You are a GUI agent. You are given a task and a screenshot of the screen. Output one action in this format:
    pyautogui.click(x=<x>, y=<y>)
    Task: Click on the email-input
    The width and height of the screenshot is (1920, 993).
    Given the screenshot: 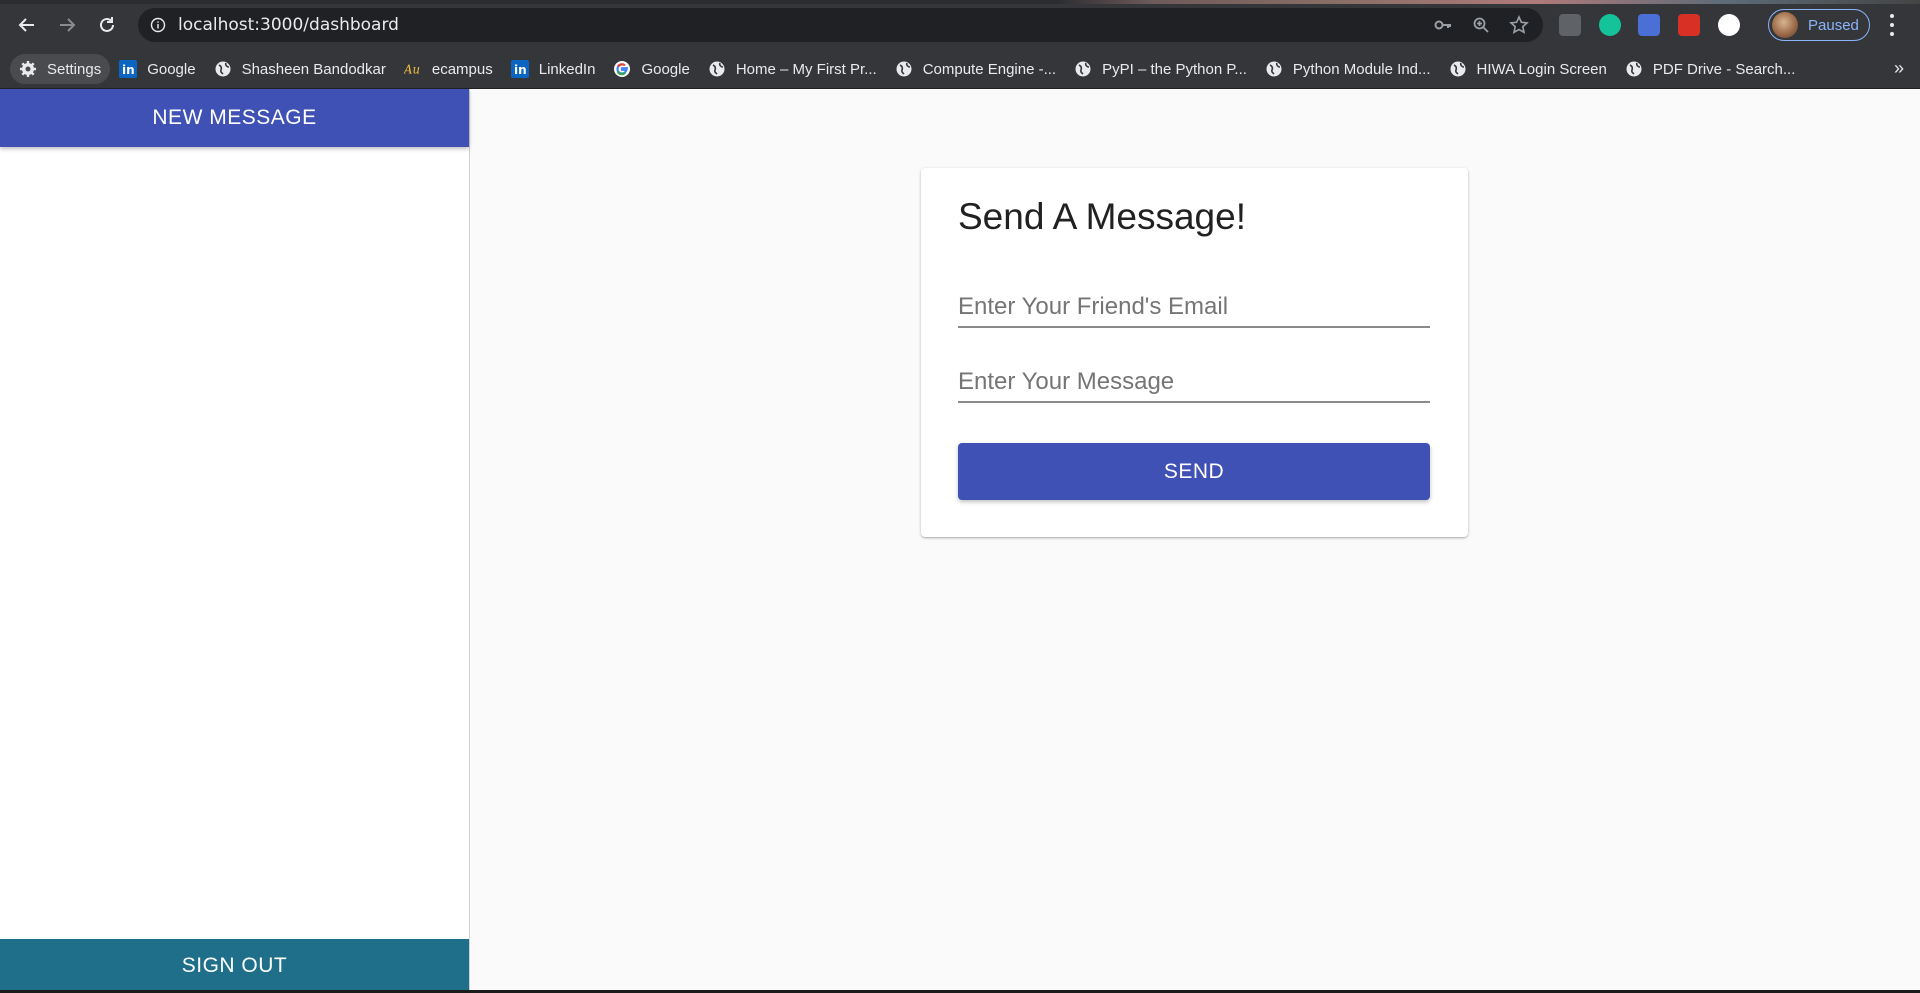 What is the action you would take?
    pyautogui.click(x=1194, y=307)
    